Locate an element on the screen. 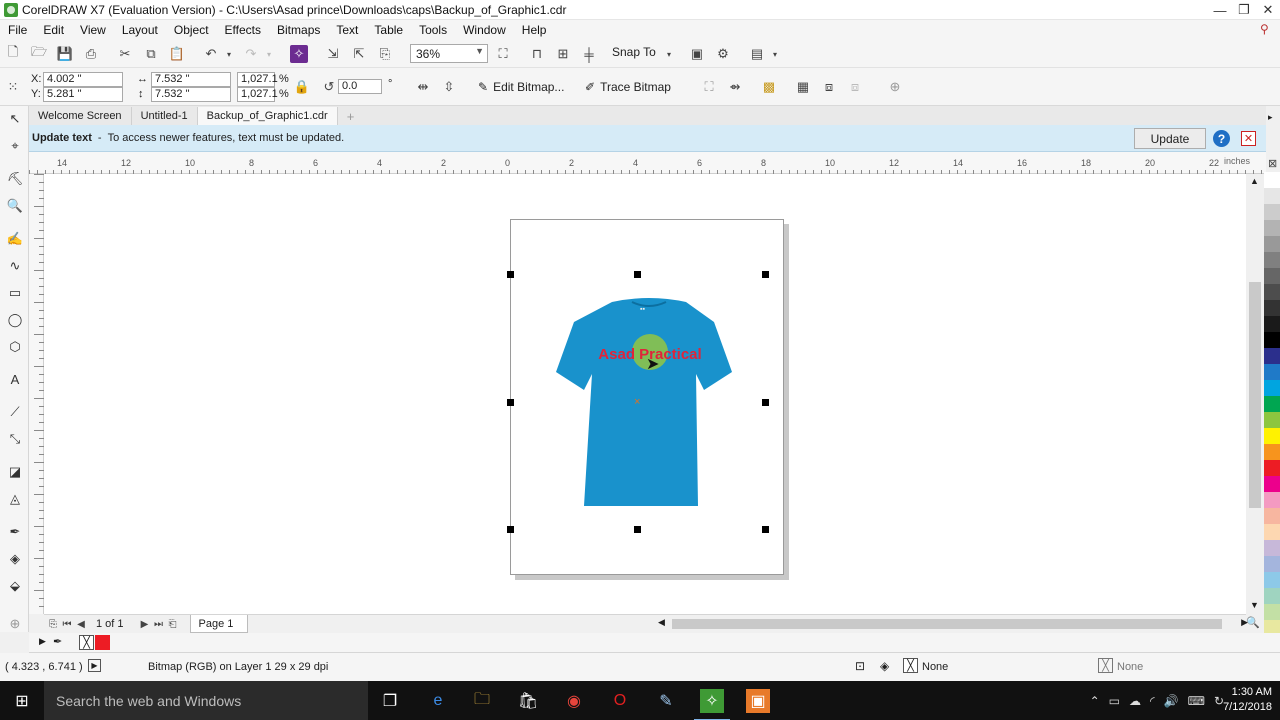  undo-dropdown-icon: ▾ is located at coordinates (229, 54).